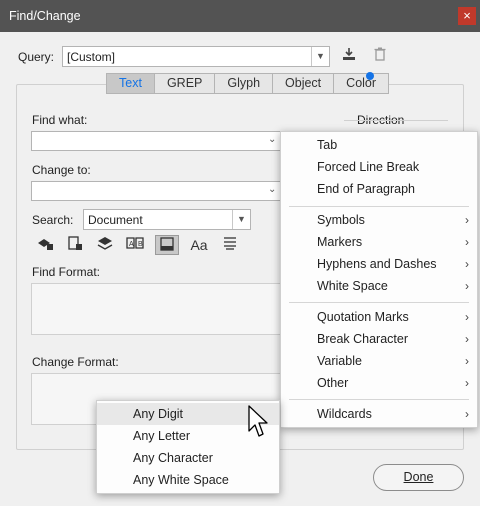 This screenshot has height=506, width=480. What do you see at coordinates (304, 83) in the screenshot?
I see `tab-object: Object` at bounding box center [304, 83].